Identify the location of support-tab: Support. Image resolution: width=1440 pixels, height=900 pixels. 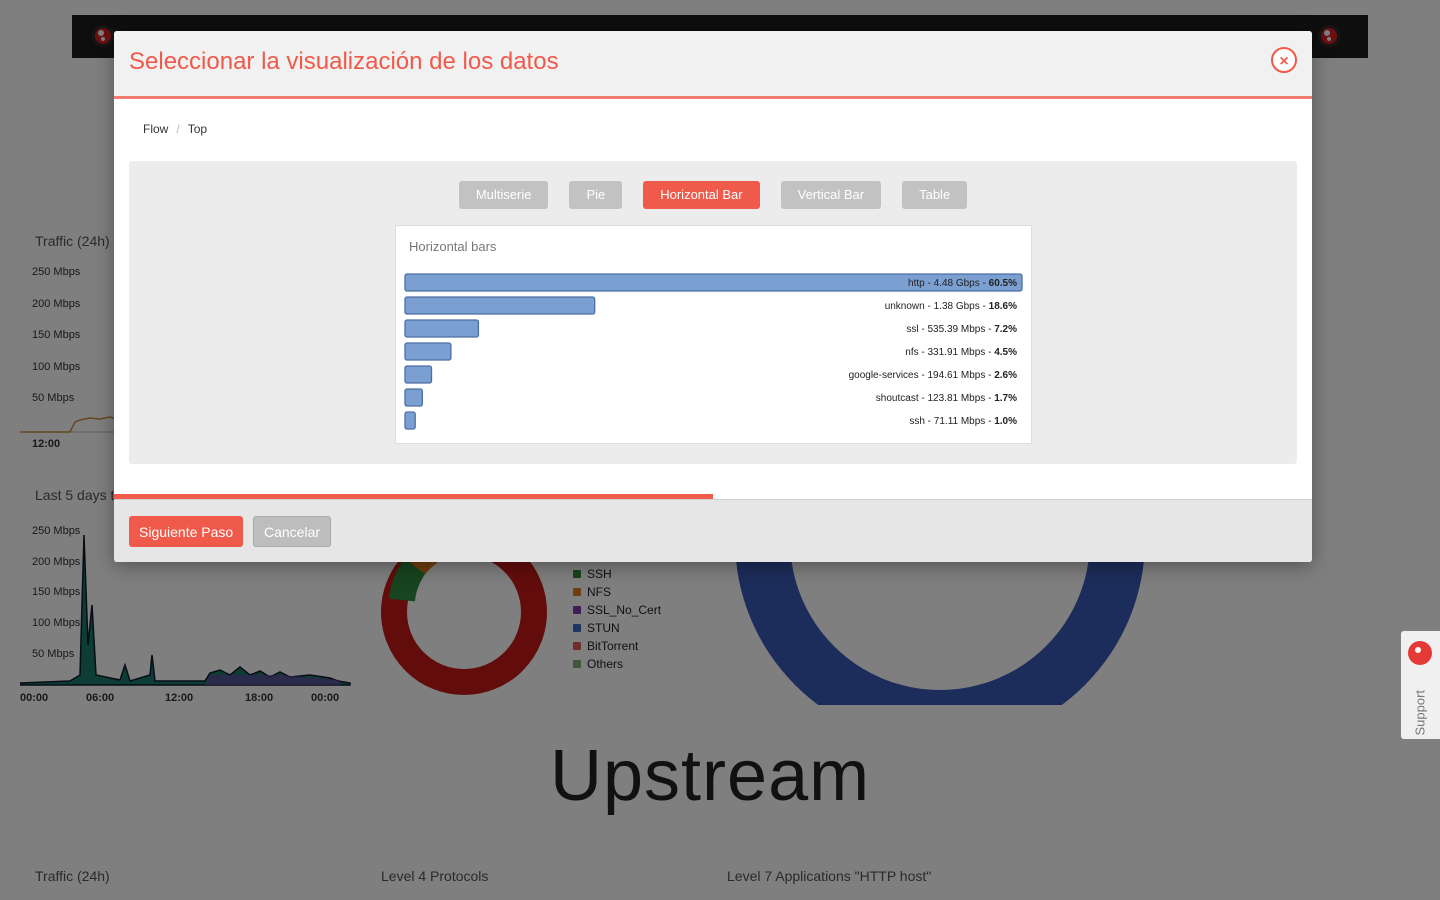
(1420, 685).